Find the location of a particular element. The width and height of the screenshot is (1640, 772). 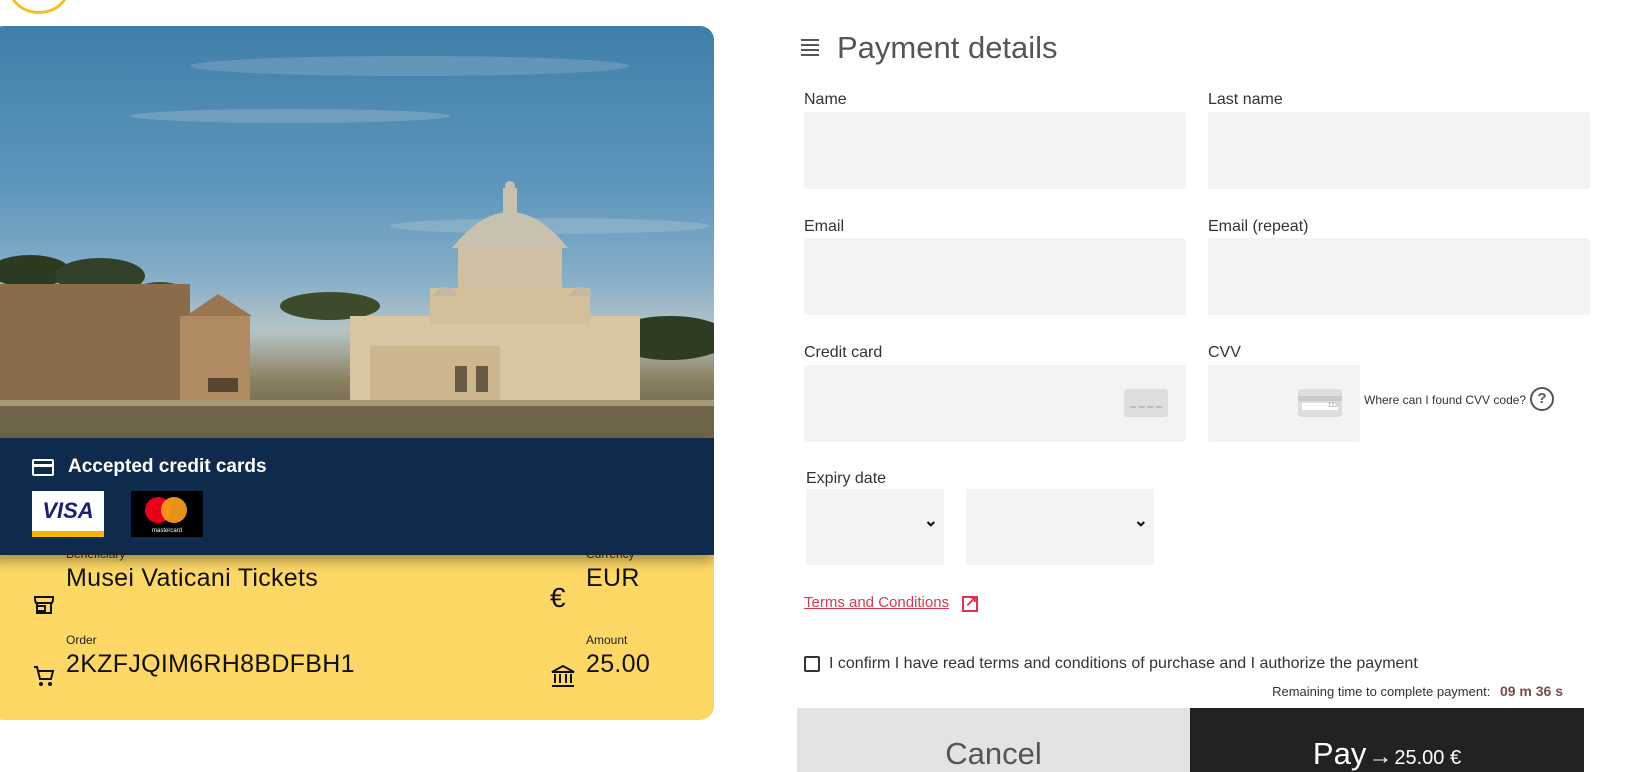

arrow-right-icon: → is located at coordinates (1380, 756).